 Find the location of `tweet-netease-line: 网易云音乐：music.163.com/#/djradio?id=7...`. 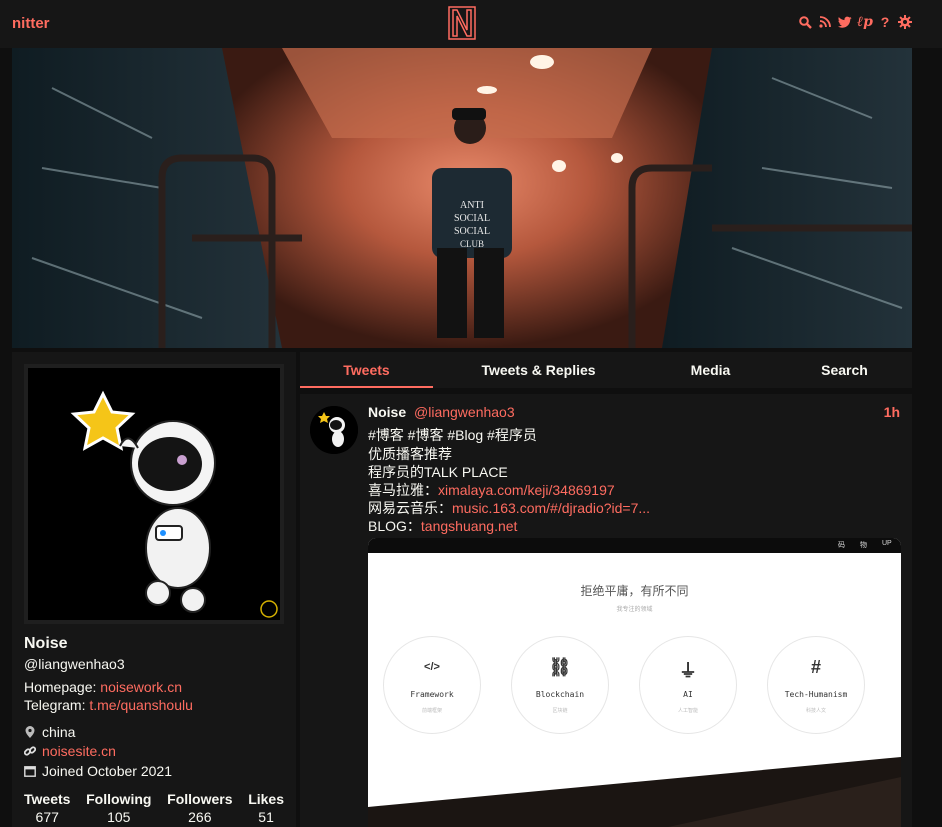

tweet-netease-line: 网易云音乐：music.163.com/#/djradio?id=7... is located at coordinates (509, 508).